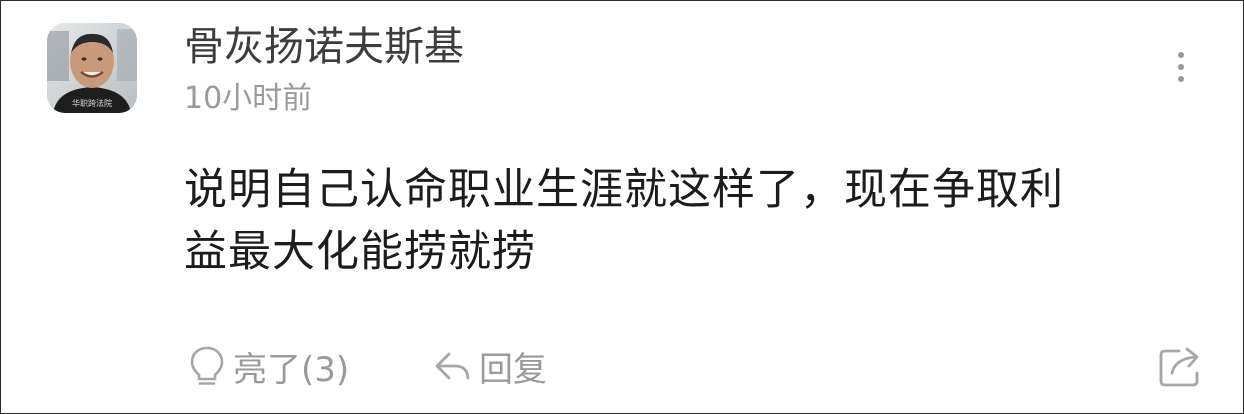 Image resolution: width=1244 pixels, height=414 pixels. I want to click on reply-arrow-icon, so click(453, 366).